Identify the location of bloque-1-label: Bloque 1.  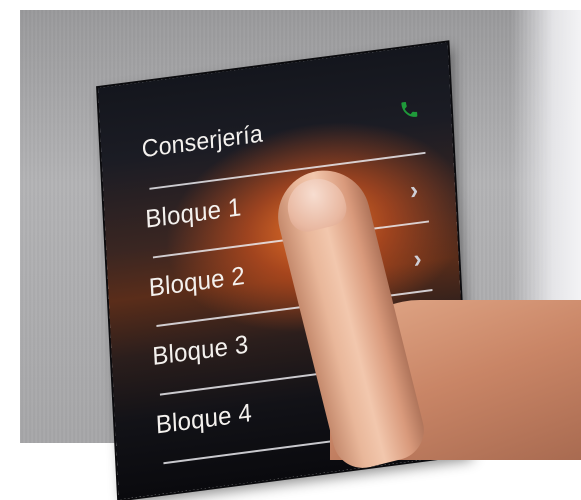
(193, 212).